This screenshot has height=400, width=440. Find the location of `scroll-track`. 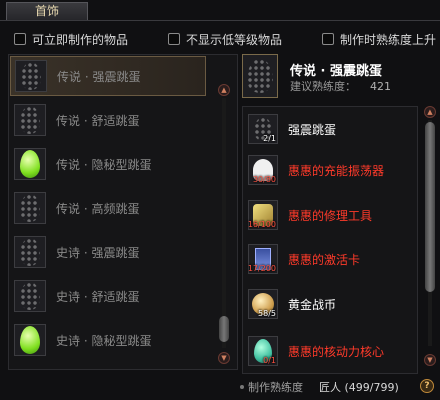

scroll-track is located at coordinates (224, 223).